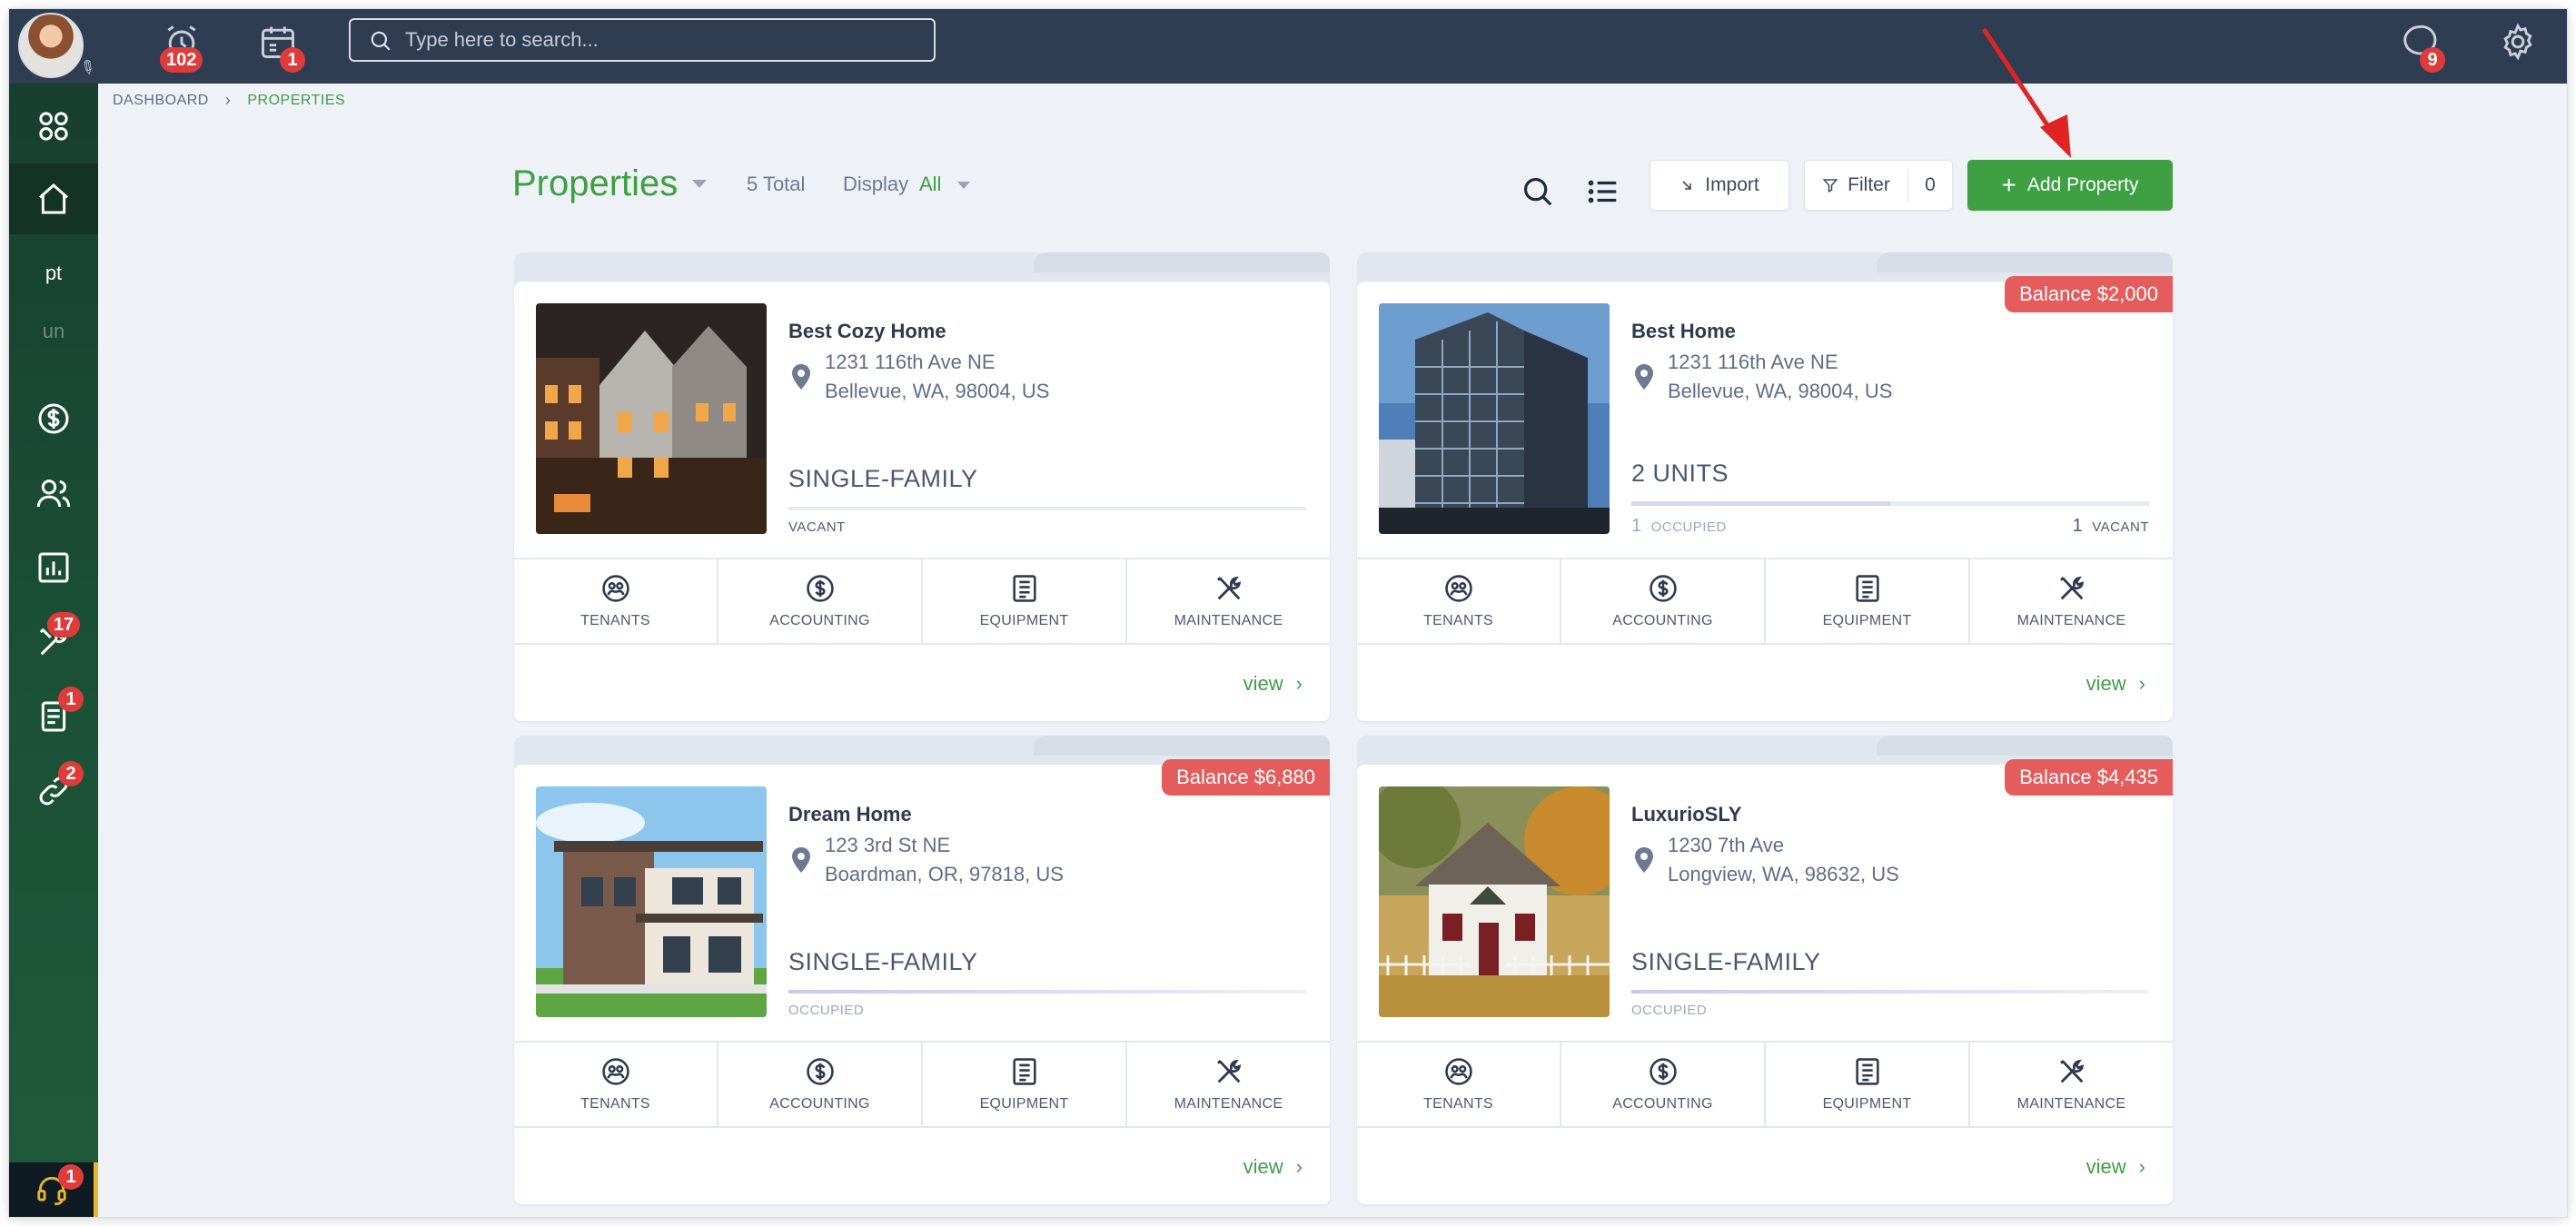 The width and height of the screenshot is (2576, 1226). What do you see at coordinates (1753, 362) in the screenshot?
I see `address-line-1: 1231 116th Ave NE` at bounding box center [1753, 362].